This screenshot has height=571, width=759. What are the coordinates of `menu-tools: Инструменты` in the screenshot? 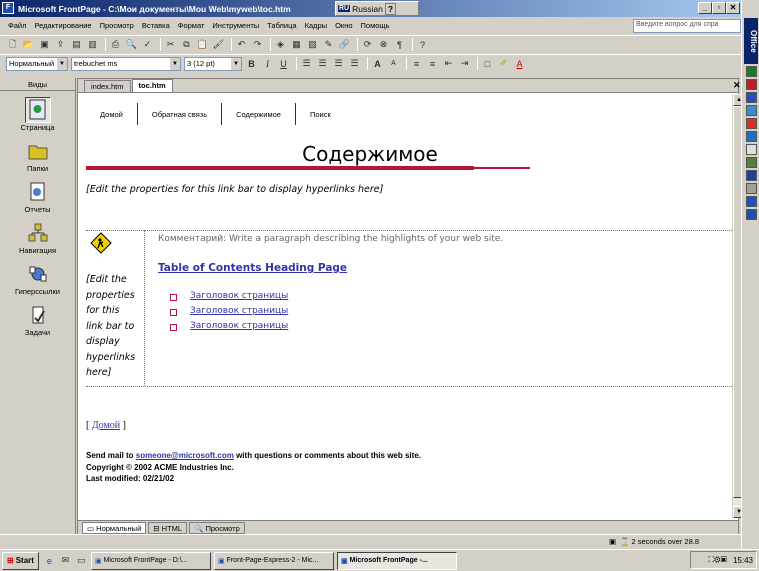 It's located at (235, 25).